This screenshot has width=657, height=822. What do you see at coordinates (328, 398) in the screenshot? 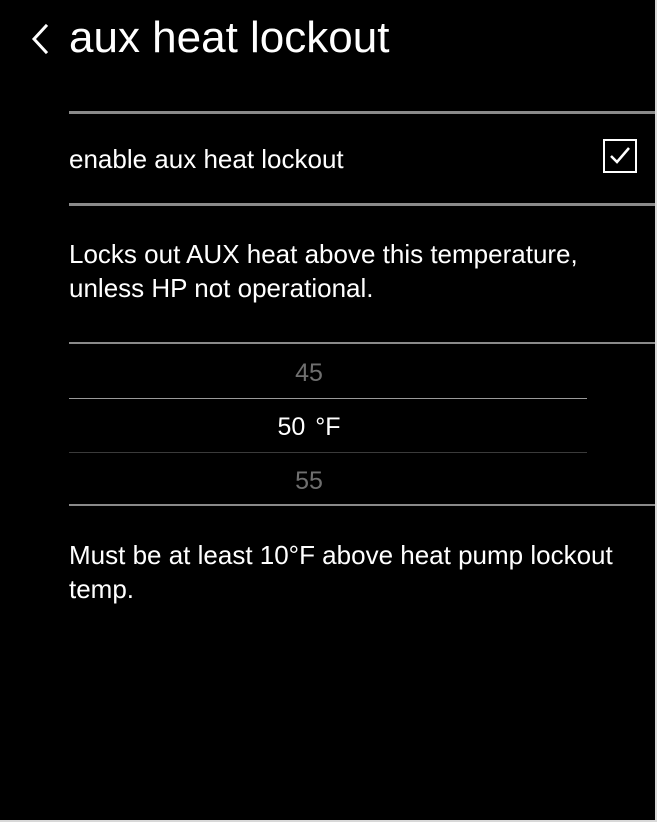
I see `picker-selection-line-top` at bounding box center [328, 398].